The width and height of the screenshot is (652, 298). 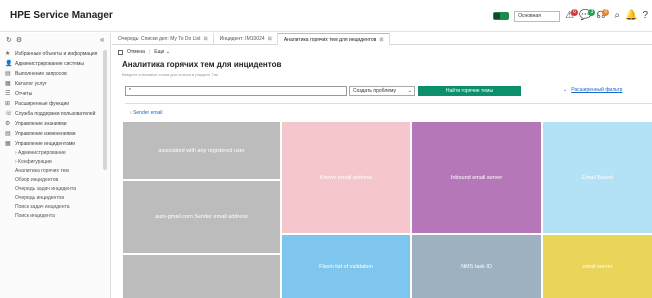 I want to click on chat-icon: 💬 3, so click(x=587, y=15).